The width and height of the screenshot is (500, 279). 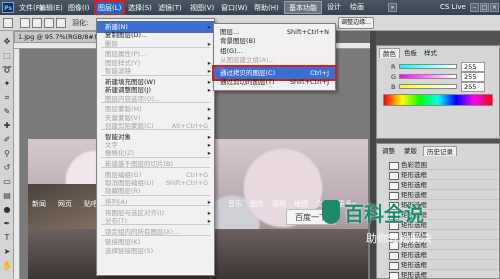 I want to click on menu-image: 图像(I), so click(x=79, y=8).